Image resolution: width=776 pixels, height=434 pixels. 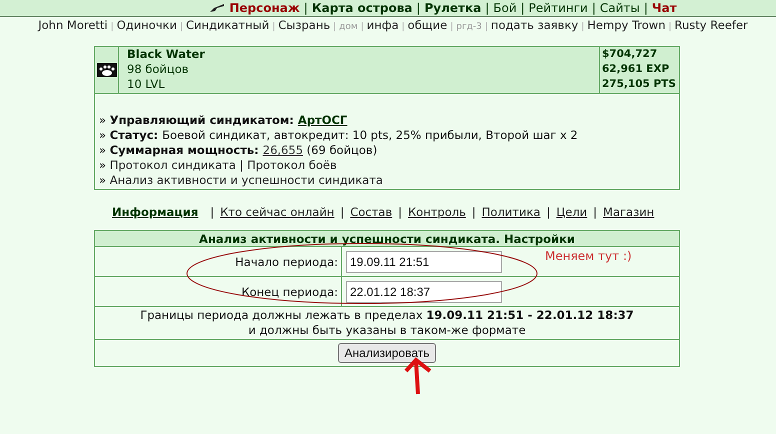 I want to click on settings-title: Анализ активности и успешности синдиката. Настройки, so click(x=387, y=239).